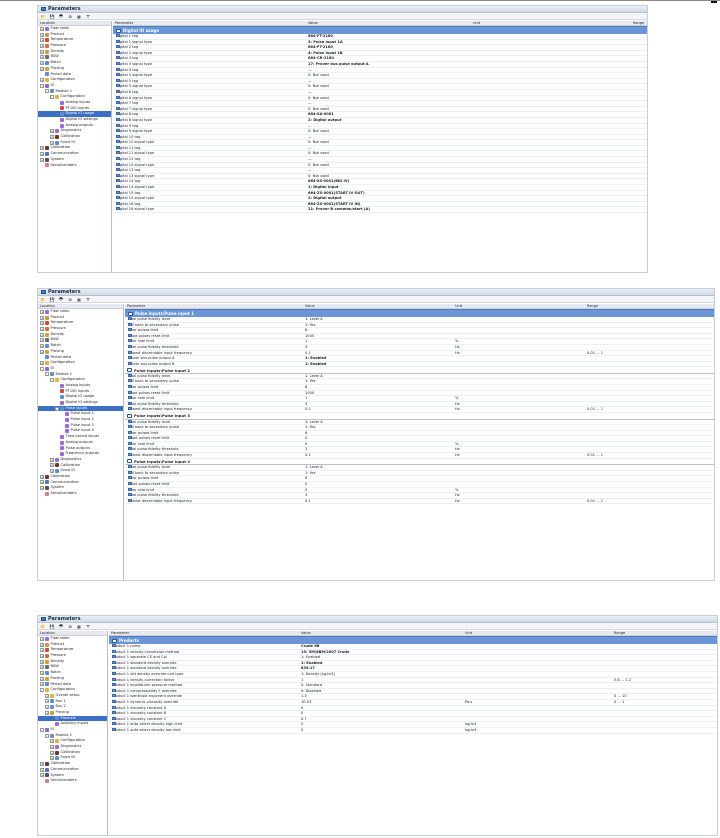 The height and width of the screenshot is (838, 720). What do you see at coordinates (419, 364) in the screenshot?
I see `table-row: Prover bus pulse output B 1: Enabled` at bounding box center [419, 364].